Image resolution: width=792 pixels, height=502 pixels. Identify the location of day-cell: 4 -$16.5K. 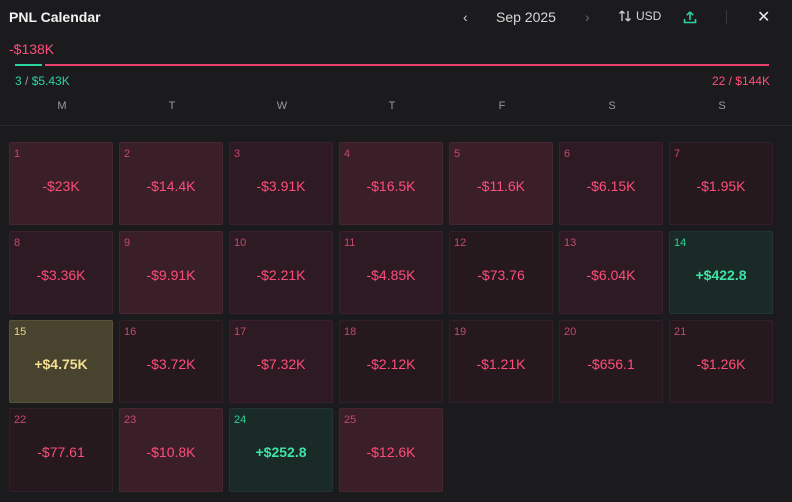
(391, 183).